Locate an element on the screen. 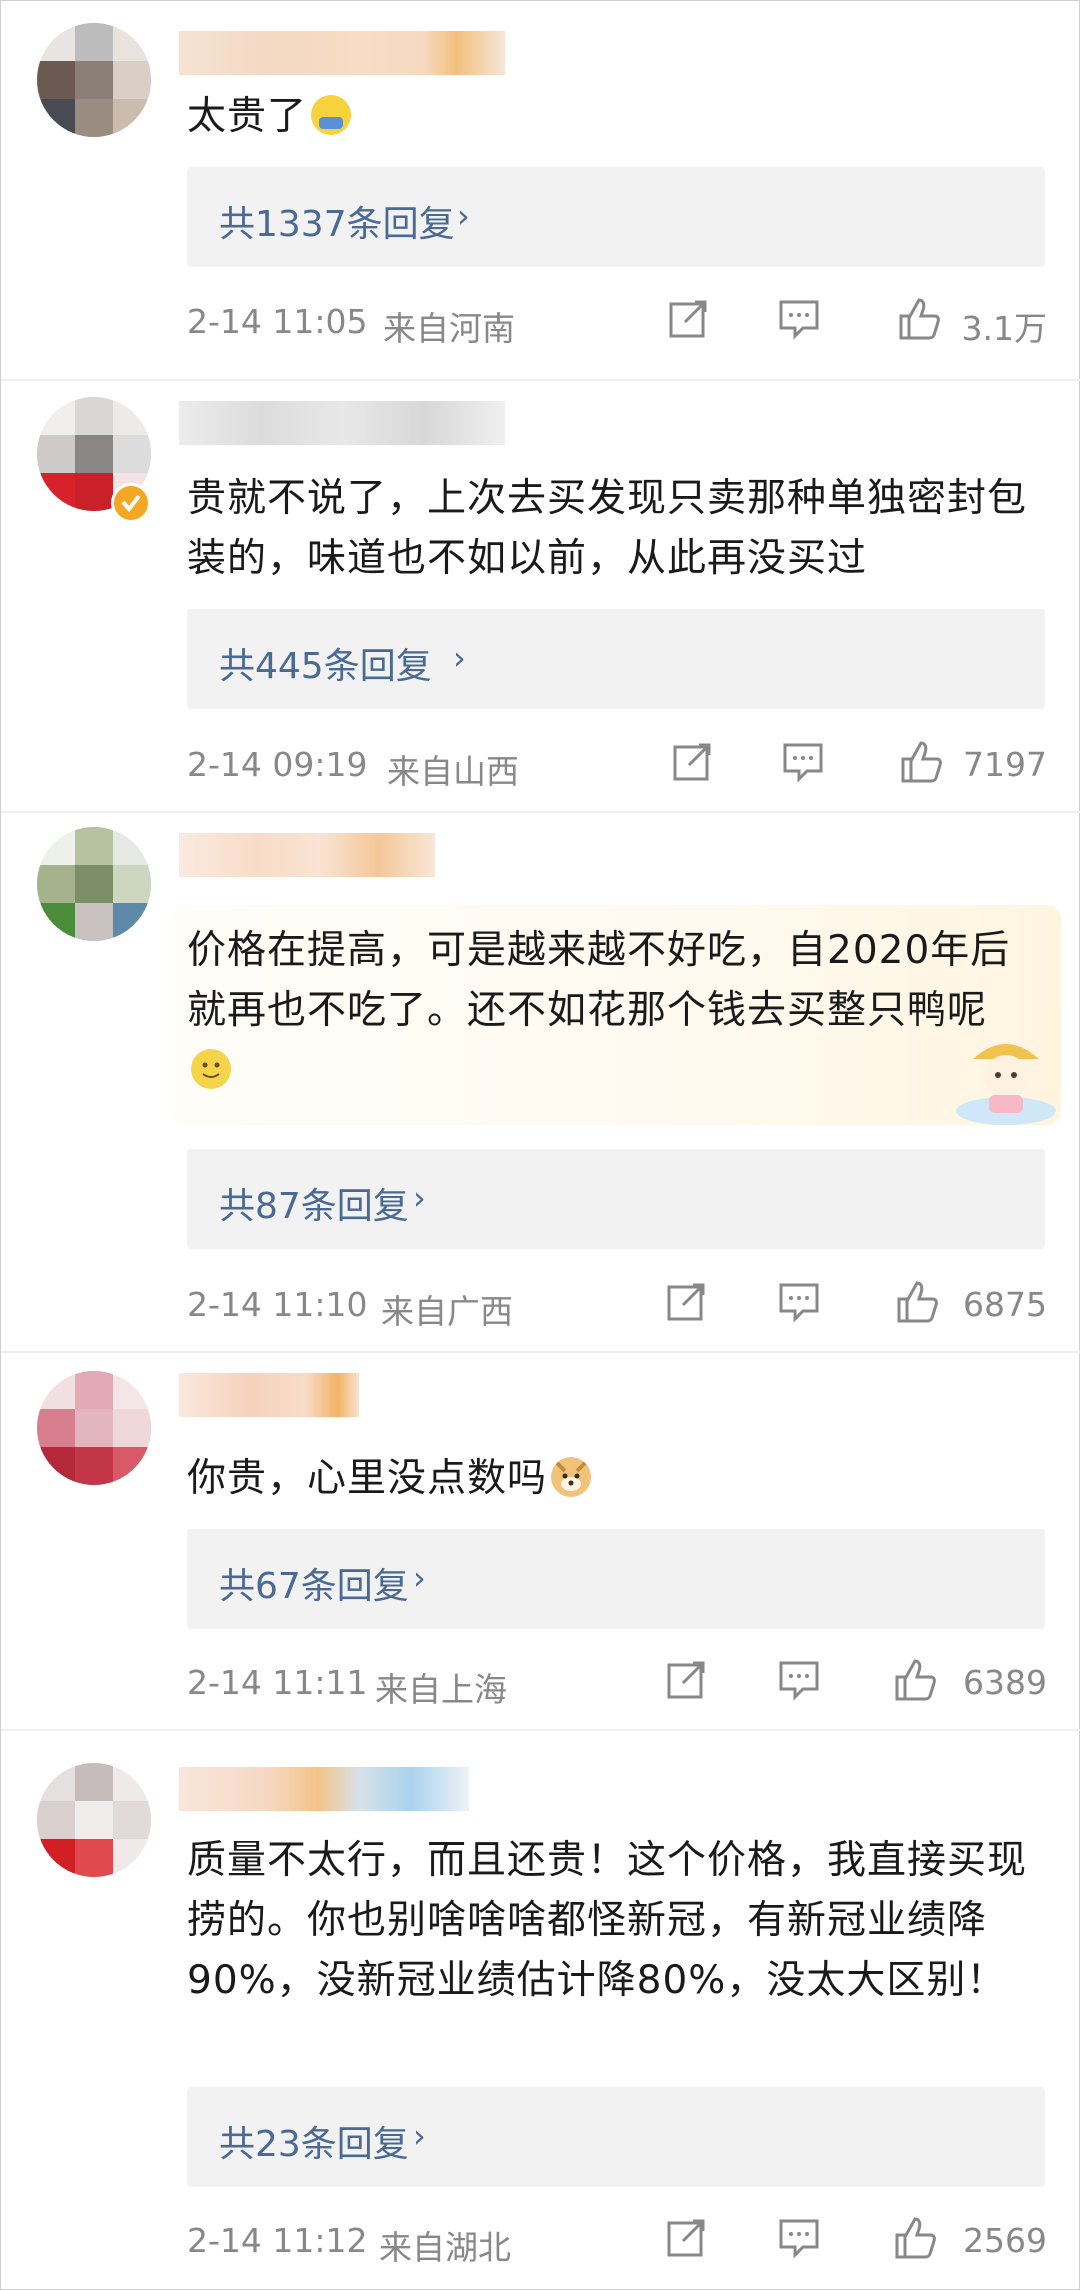 Image resolution: width=1080 pixels, height=2290 pixels. like-count: 3.1万 is located at coordinates (1004, 328).